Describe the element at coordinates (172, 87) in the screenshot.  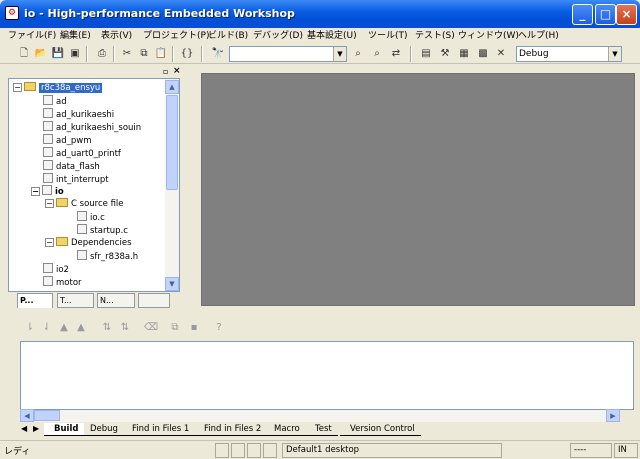
I see `scroll-up-icon: ▲` at that location.